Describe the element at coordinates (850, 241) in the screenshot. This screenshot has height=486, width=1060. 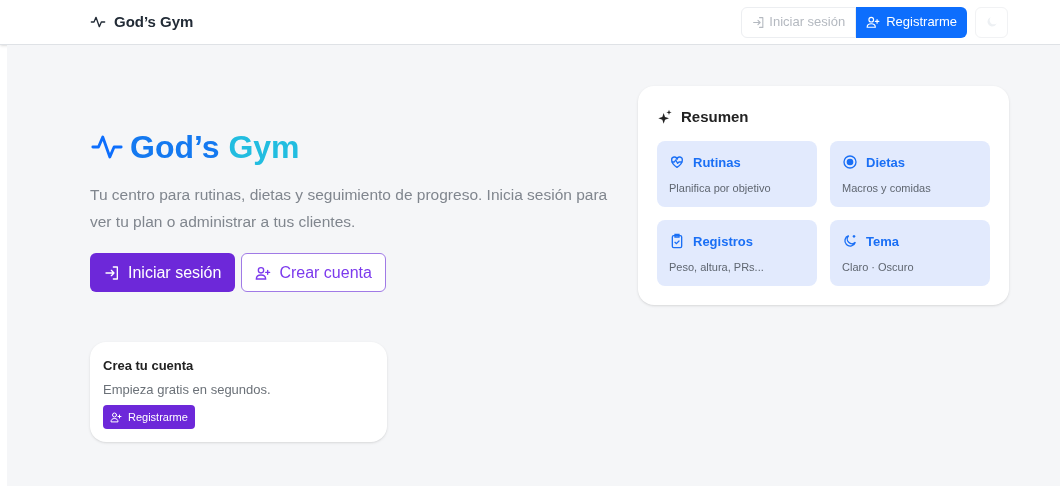
I see `moon-icon` at that location.